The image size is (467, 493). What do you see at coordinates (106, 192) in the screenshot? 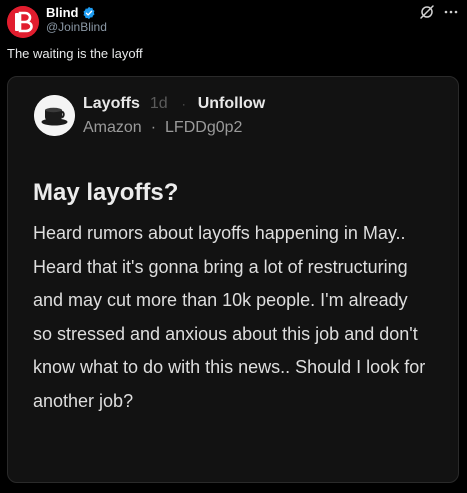
I see `post-title: May layoffs?` at bounding box center [106, 192].